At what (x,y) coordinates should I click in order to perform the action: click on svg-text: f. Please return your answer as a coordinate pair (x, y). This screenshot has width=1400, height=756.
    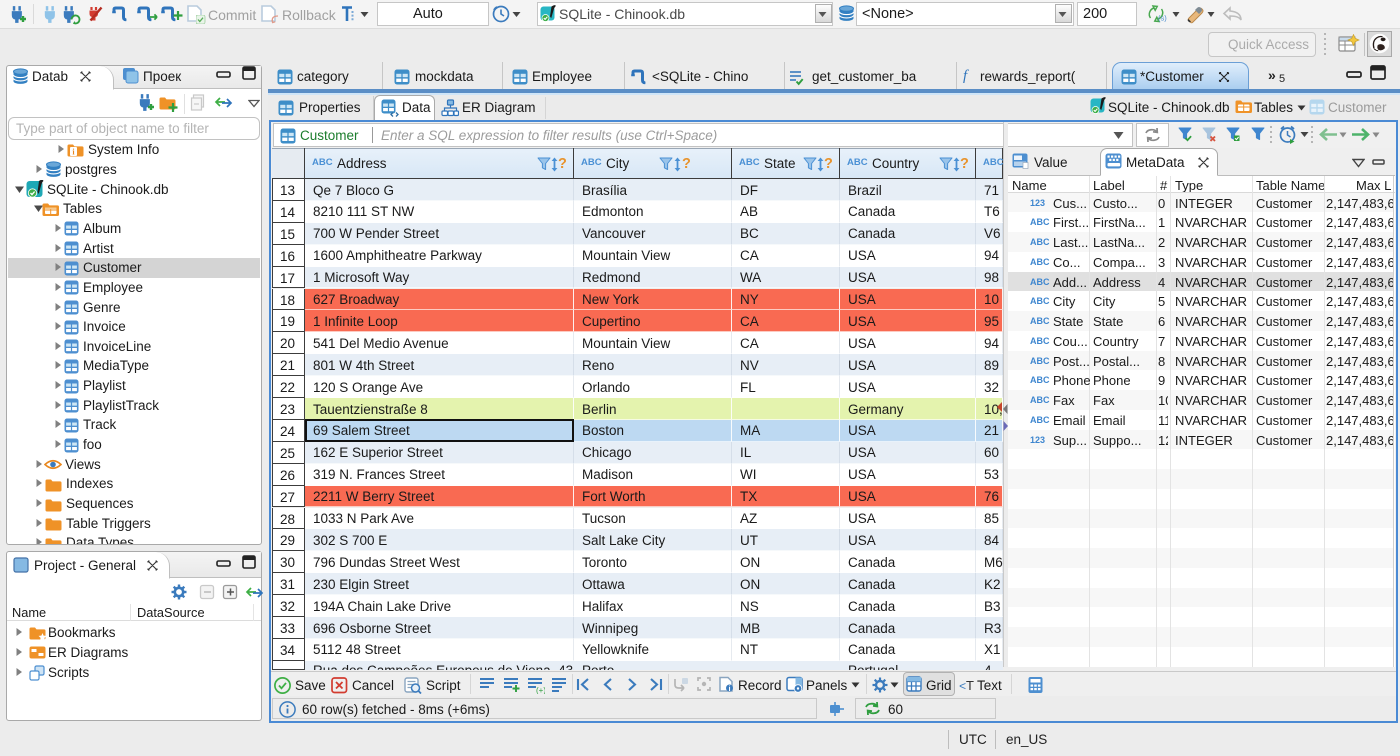
    Looking at the image, I should click on (966, 75).